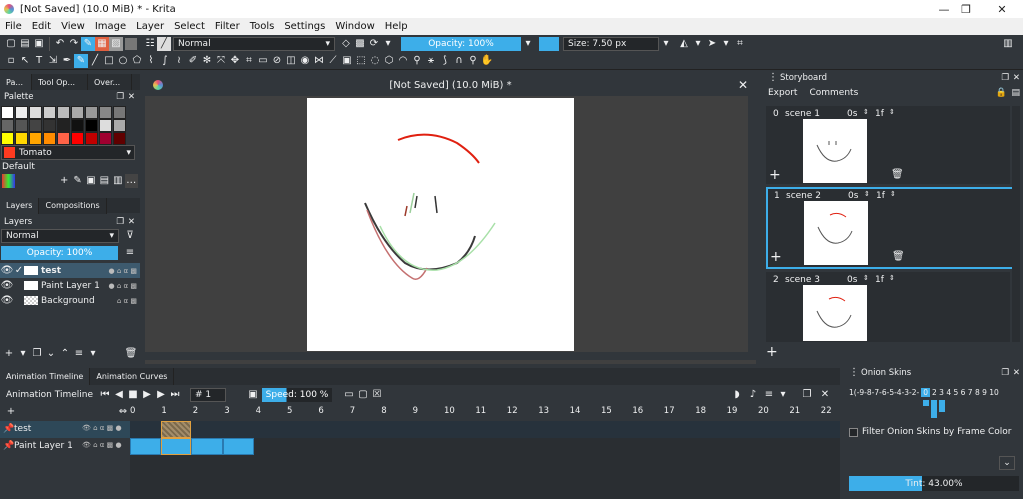  What do you see at coordinates (347, 61) in the screenshot?
I see `reference-tool-icon: ▣` at bounding box center [347, 61].